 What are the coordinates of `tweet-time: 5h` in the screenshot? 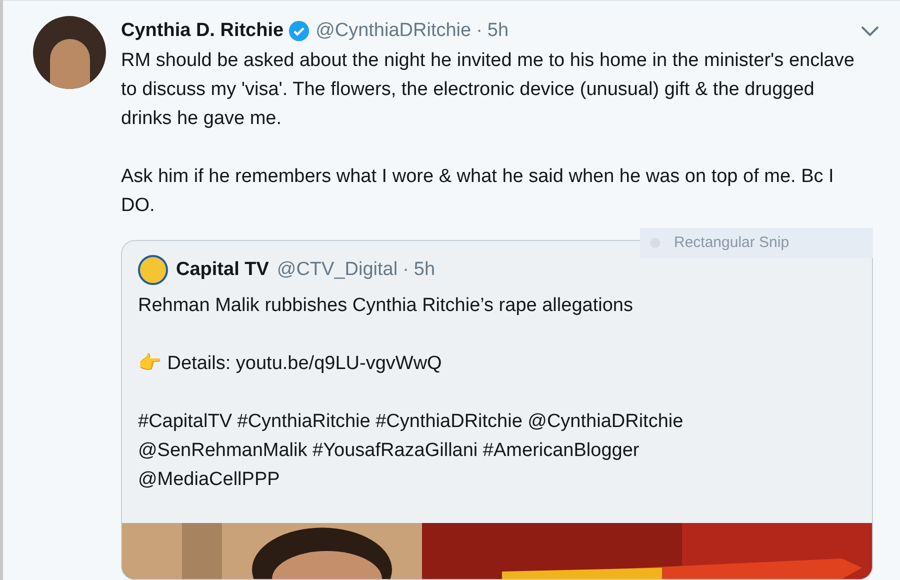 It's located at (498, 31).